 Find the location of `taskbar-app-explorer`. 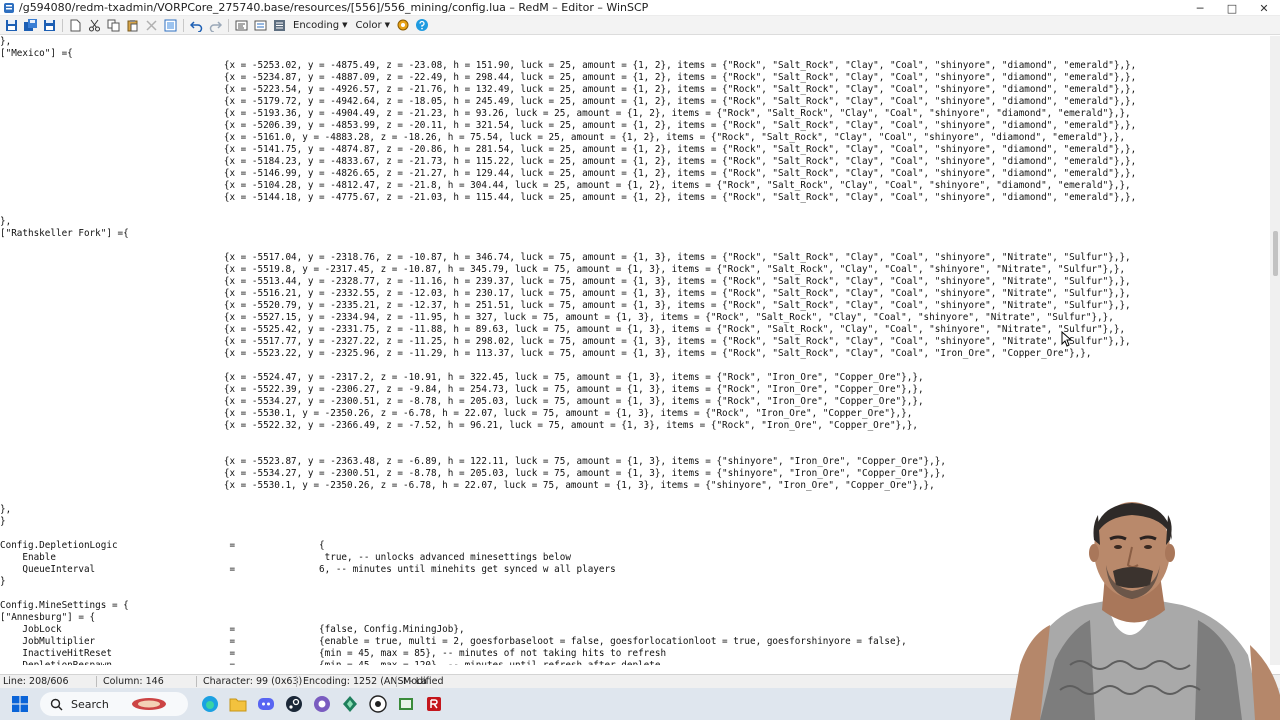

taskbar-app-explorer is located at coordinates (238, 704).